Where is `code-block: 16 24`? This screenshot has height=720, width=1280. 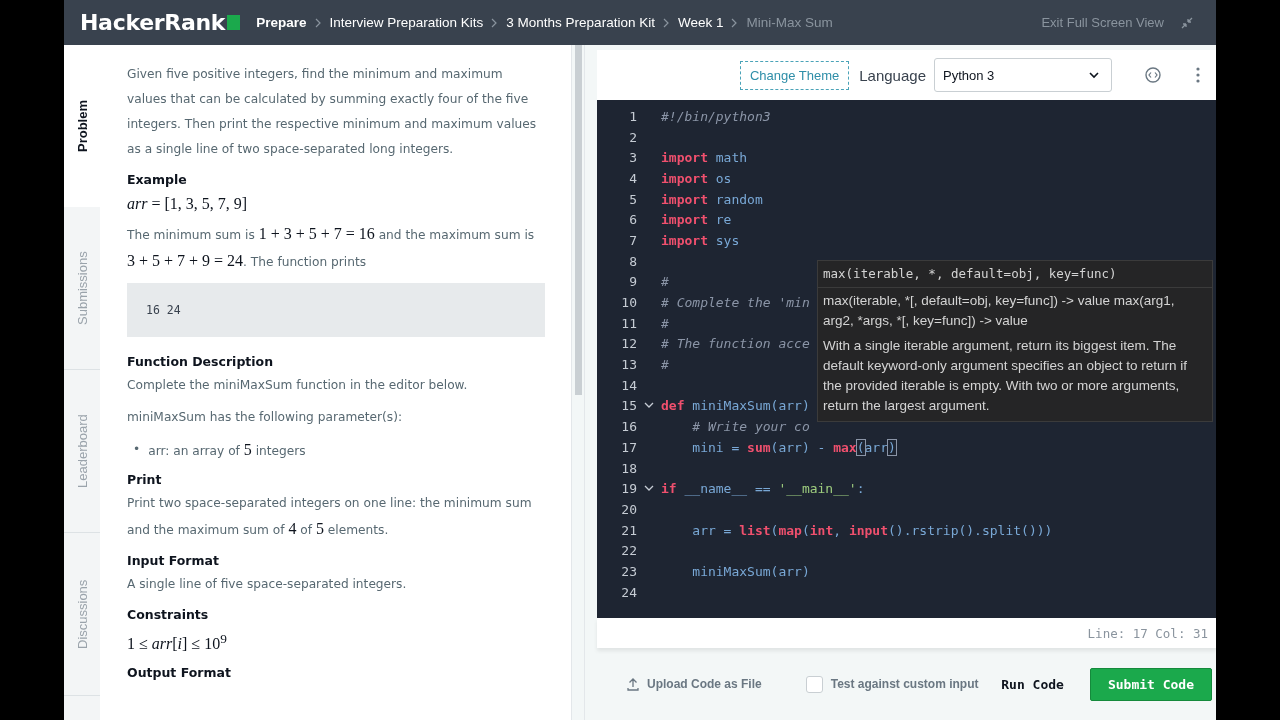 code-block: 16 24 is located at coordinates (336, 310).